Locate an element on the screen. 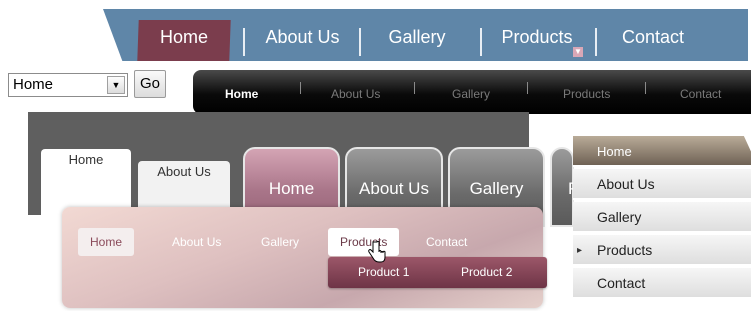 Image resolution: width=751 pixels, height=311 pixels. menu2-item-about-us: About Us is located at coordinates (355, 94).